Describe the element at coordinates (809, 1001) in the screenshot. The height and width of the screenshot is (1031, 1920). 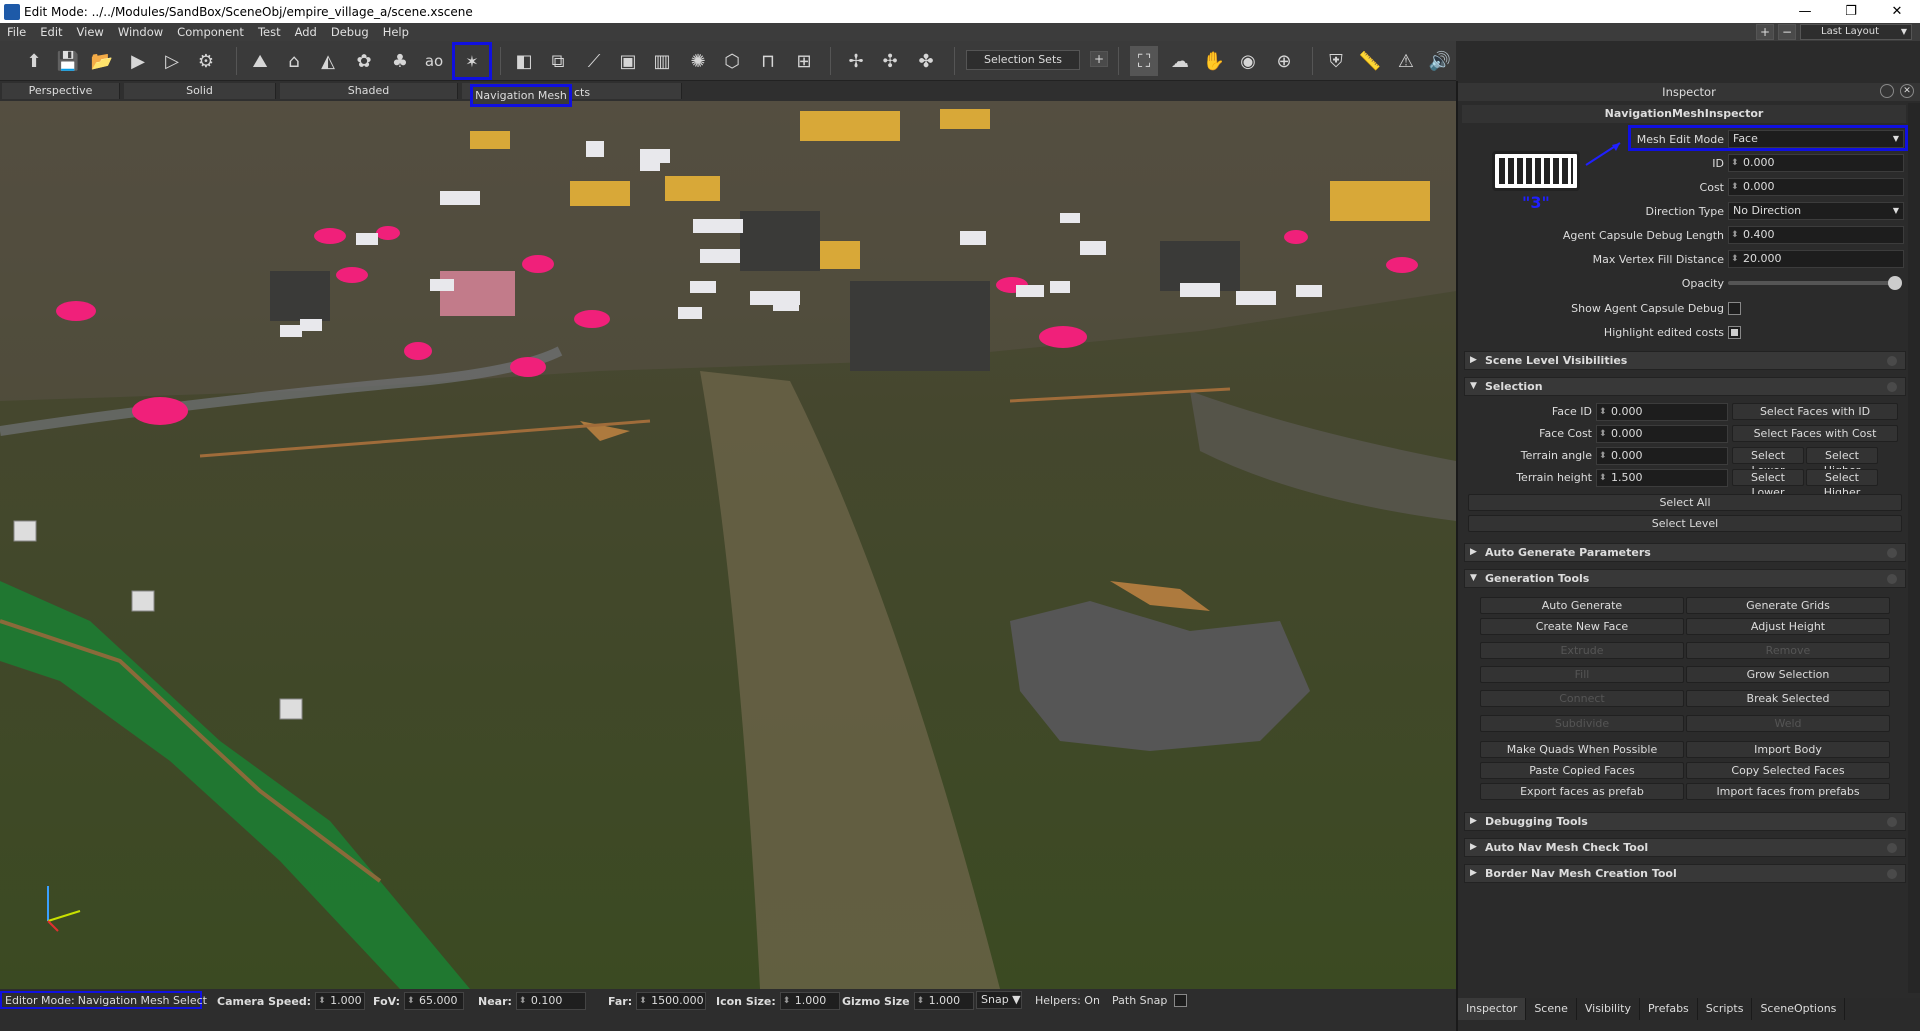
I see `icon-size-field: 1.000` at that location.